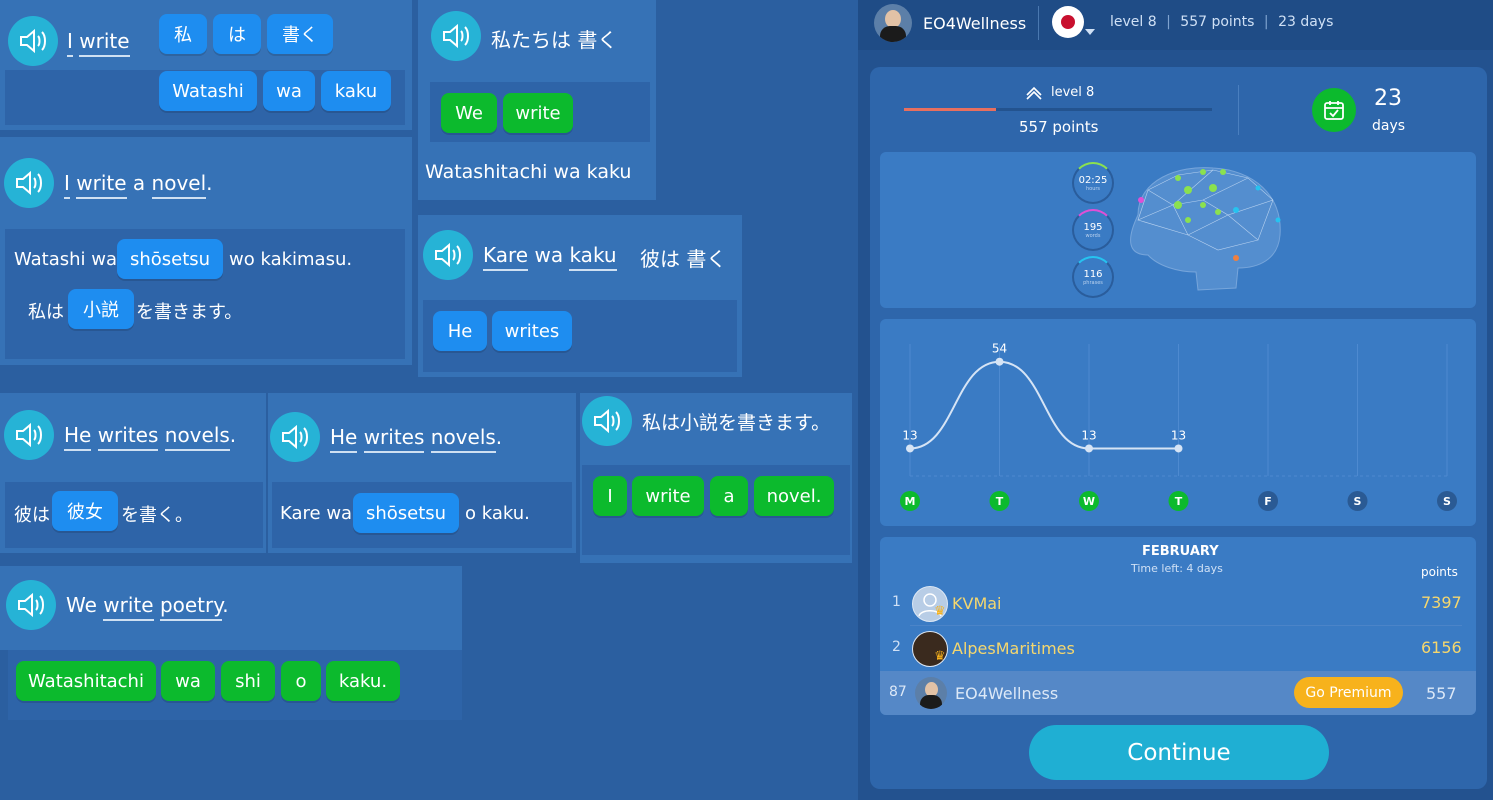  What do you see at coordinates (460, 331) in the screenshot?
I see `chip: He` at bounding box center [460, 331].